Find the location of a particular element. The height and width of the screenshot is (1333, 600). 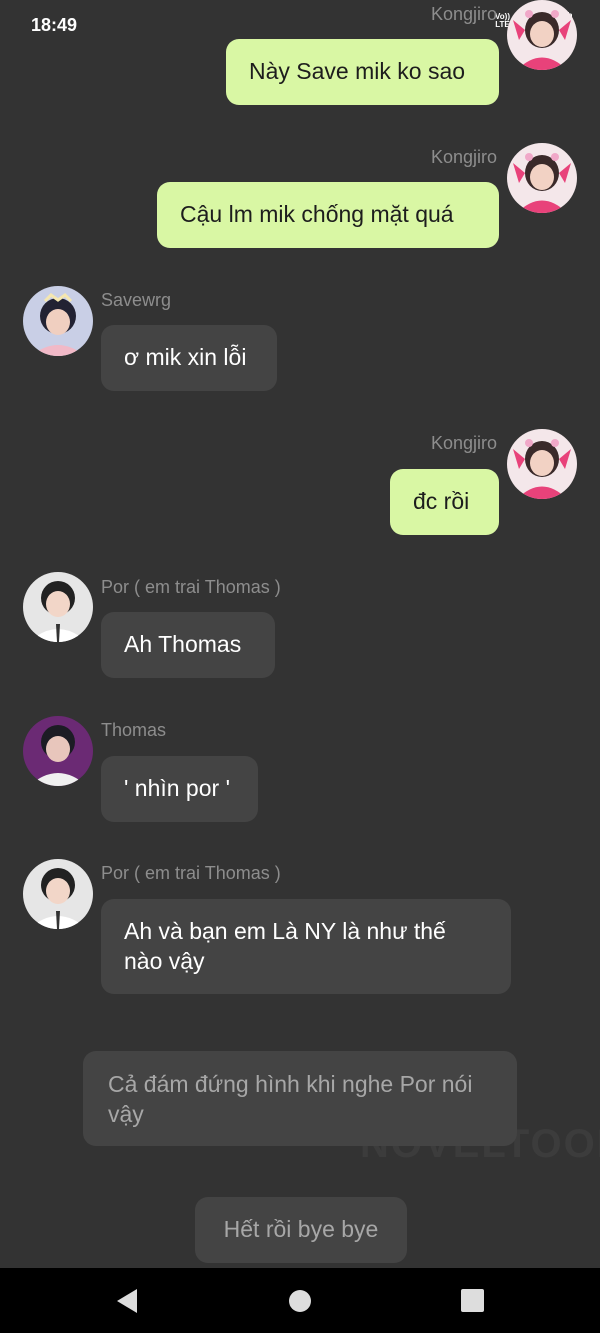

status-time: 18:49 is located at coordinates (54, 25).